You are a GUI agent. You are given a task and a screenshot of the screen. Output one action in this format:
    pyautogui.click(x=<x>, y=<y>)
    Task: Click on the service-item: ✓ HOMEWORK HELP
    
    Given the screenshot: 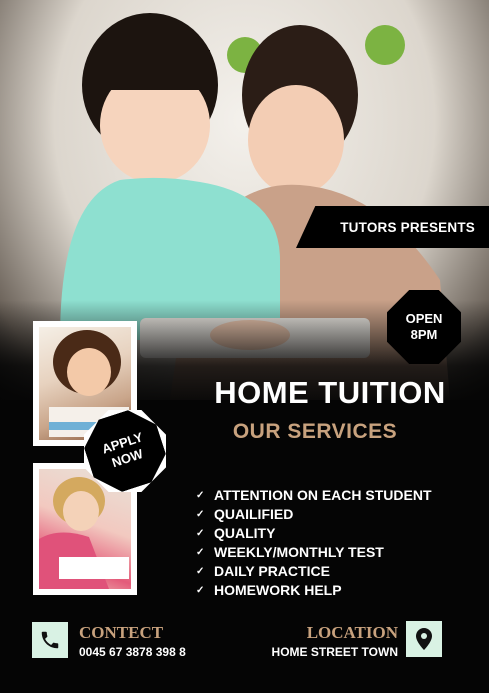 What is the action you would take?
    pyautogui.click(x=314, y=590)
    